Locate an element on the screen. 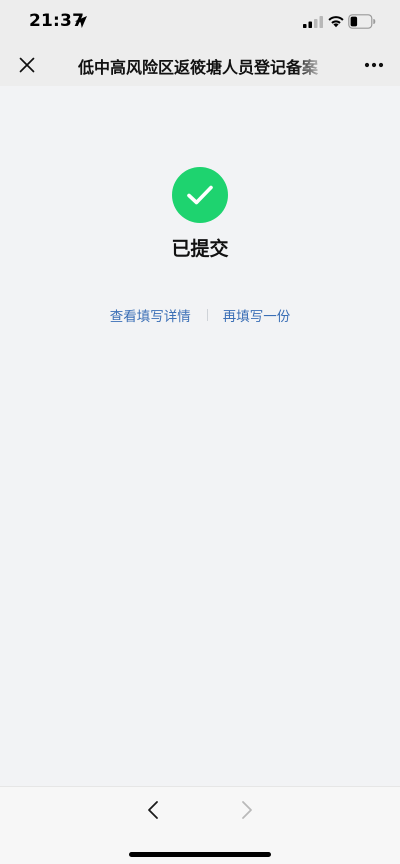 Image resolution: width=400 pixels, height=864 pixels. nav-bar: 低中高风险区返筱塘人员登记备案 is located at coordinates (200, 65).